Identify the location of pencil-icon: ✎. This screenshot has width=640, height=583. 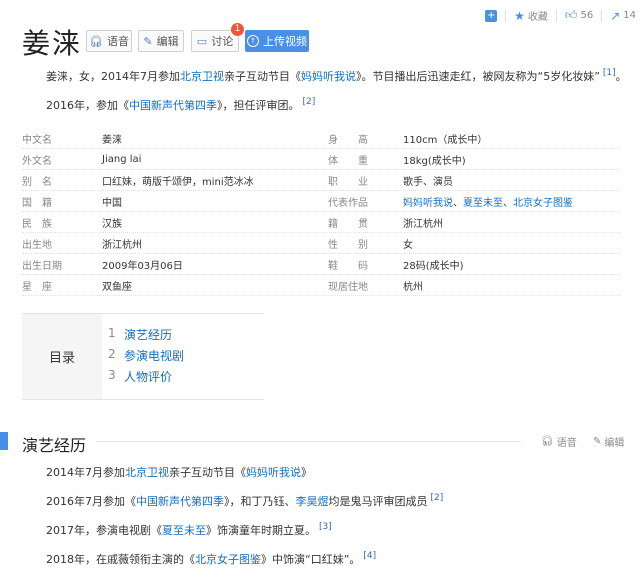
(148, 41).